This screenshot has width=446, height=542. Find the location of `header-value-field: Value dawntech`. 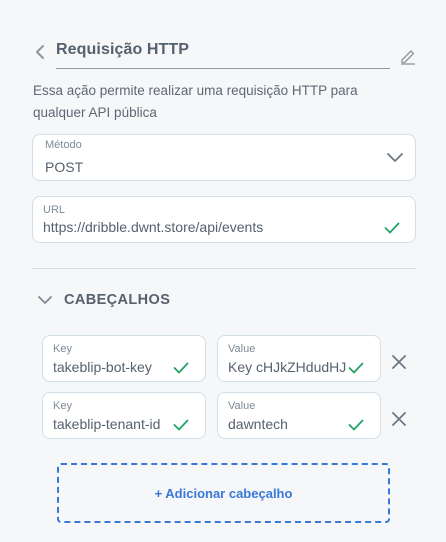

header-value-field: Value dawntech is located at coordinates (299, 415).